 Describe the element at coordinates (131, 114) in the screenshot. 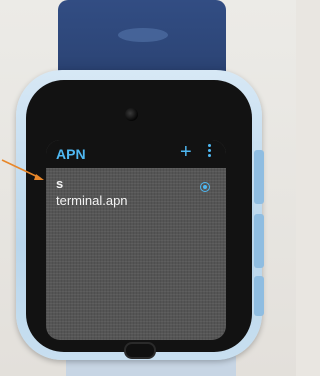

I see `camera-icon` at that location.